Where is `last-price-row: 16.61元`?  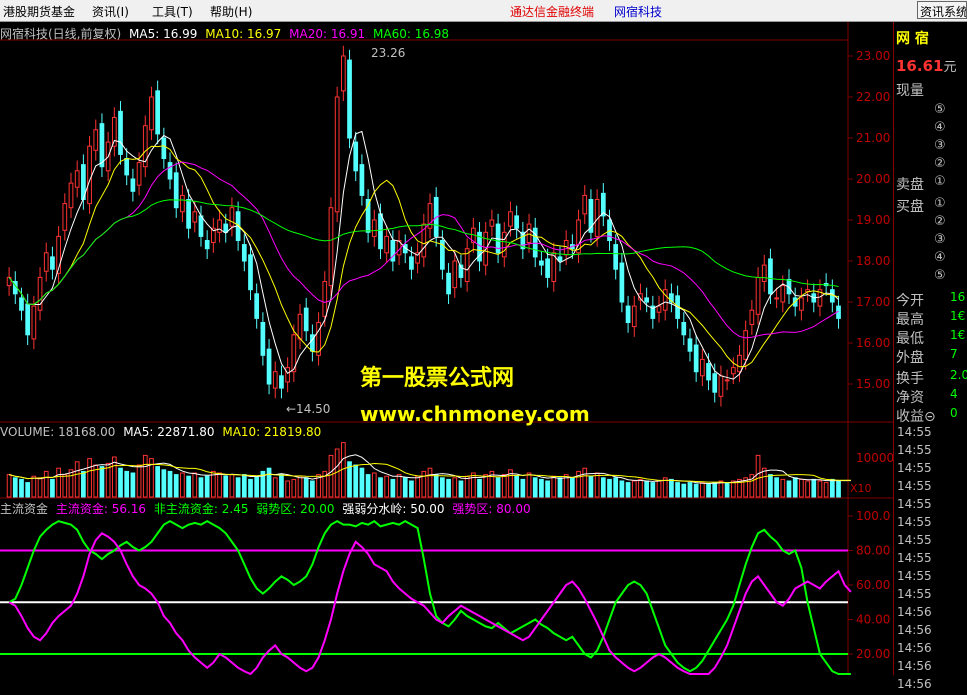
last-price-row: 16.61元 is located at coordinates (926, 65).